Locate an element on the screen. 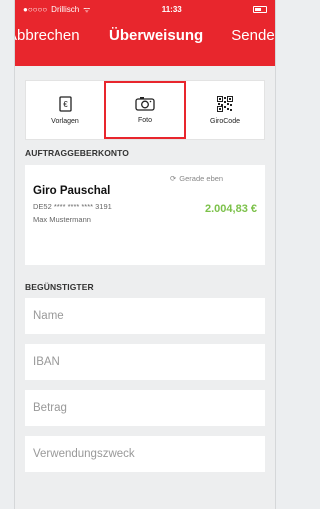  account-iban: DE52 **** **** **** 3191 is located at coordinates (72, 206).